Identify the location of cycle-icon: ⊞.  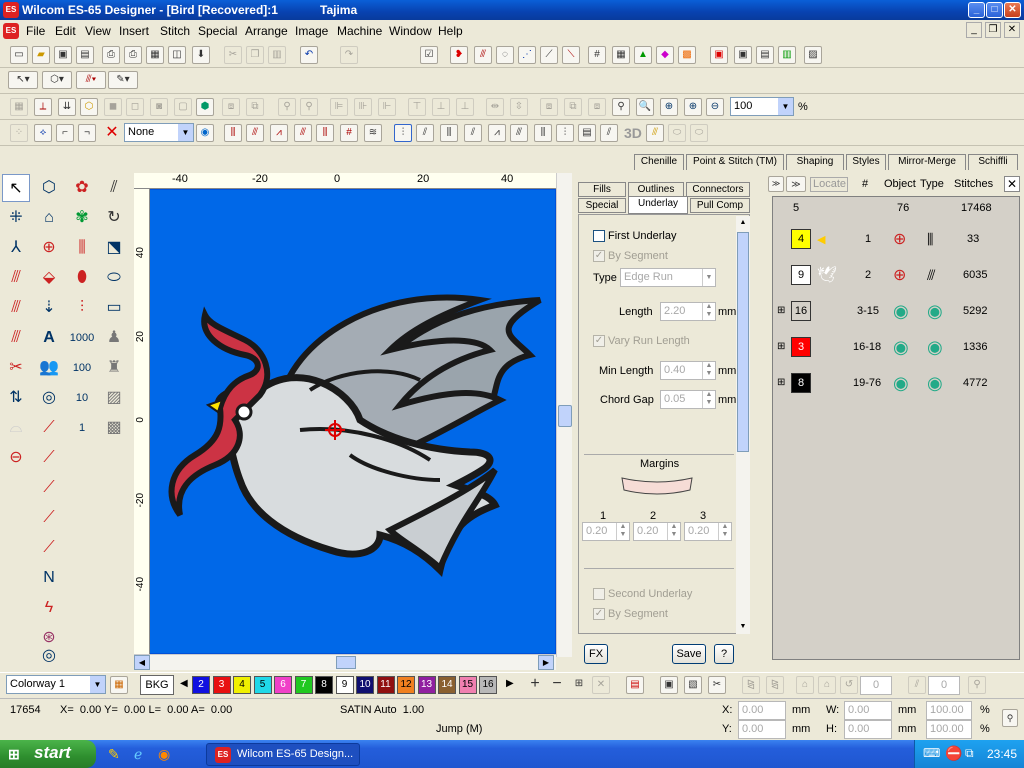
(579, 685).